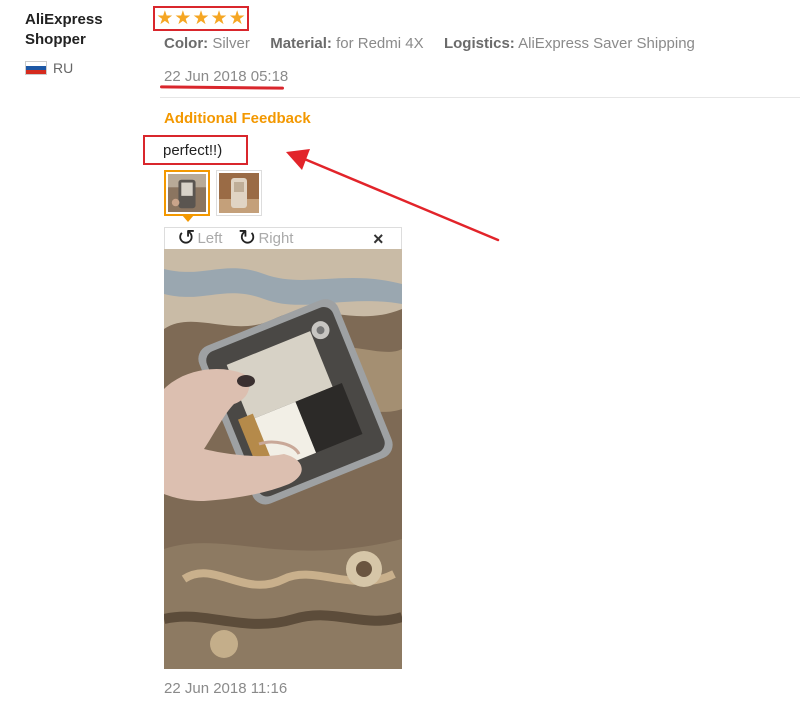 This screenshot has width=800, height=702. What do you see at coordinates (63, 68) in the screenshot?
I see `country-code: RU` at bounding box center [63, 68].